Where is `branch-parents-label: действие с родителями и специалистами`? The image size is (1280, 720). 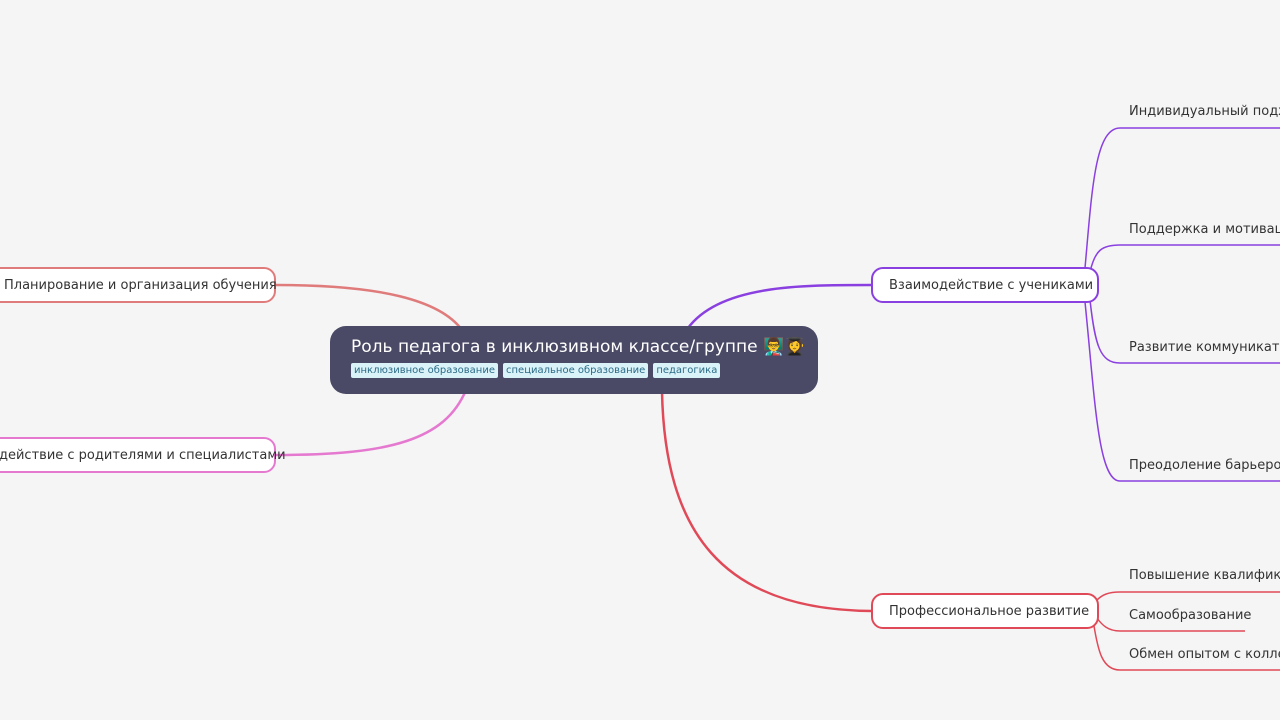 branch-parents-label: действие с родителями и специалистами is located at coordinates (143, 455).